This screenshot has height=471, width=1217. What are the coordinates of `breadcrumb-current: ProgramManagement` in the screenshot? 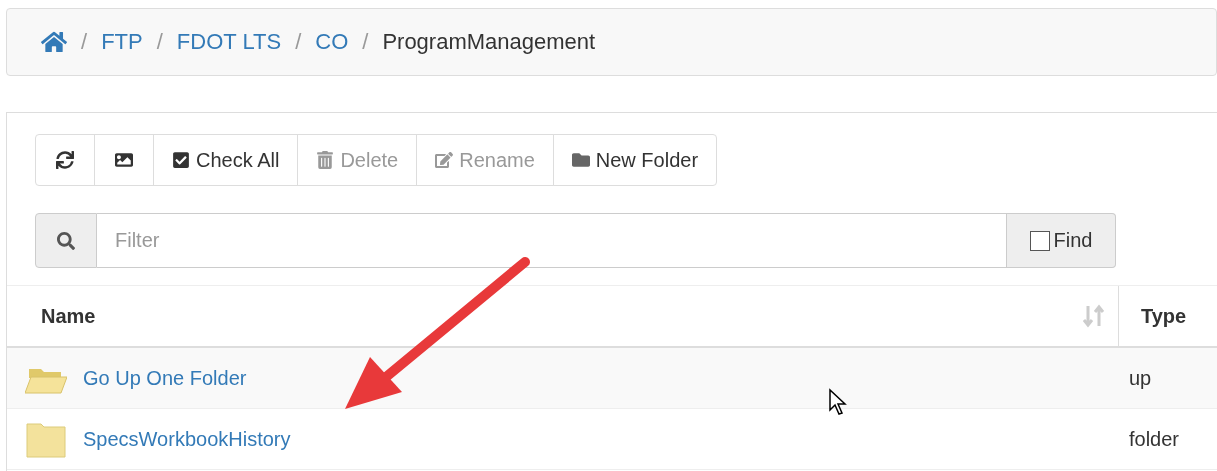 It's located at (489, 42).